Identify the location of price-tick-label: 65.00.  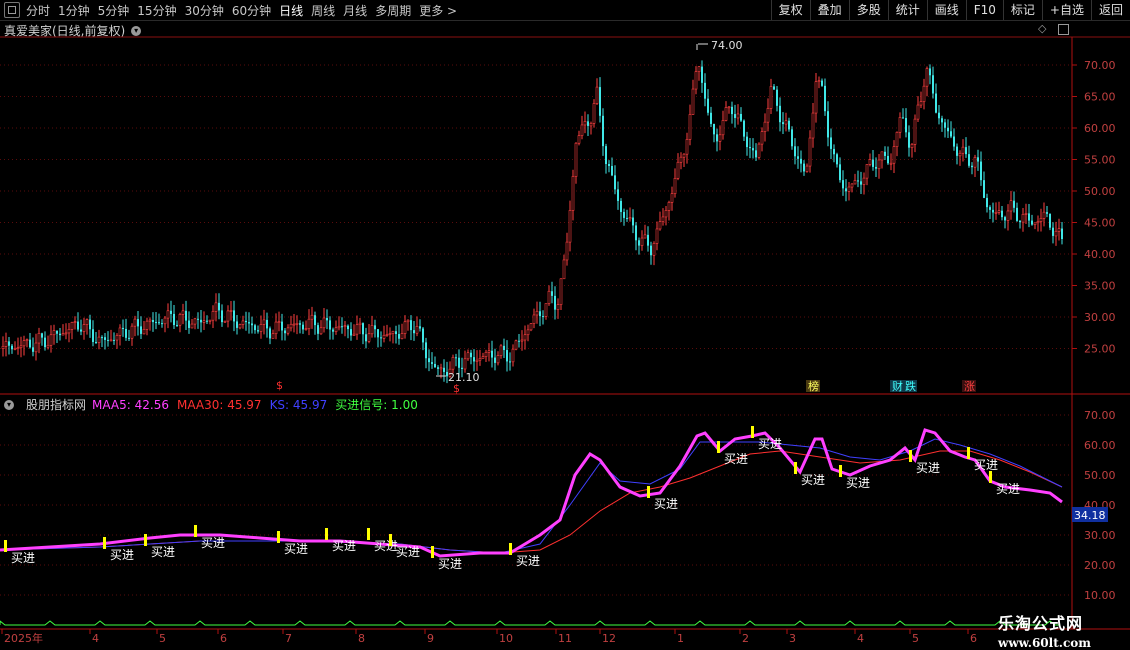
(1100, 97).